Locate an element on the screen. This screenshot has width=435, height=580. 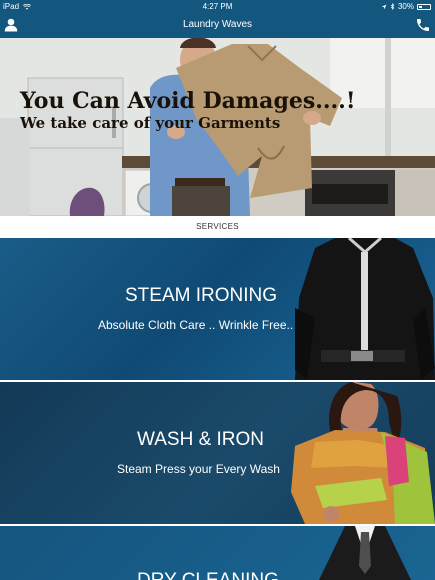
status-indicators: 30% is located at coordinates (406, 6).